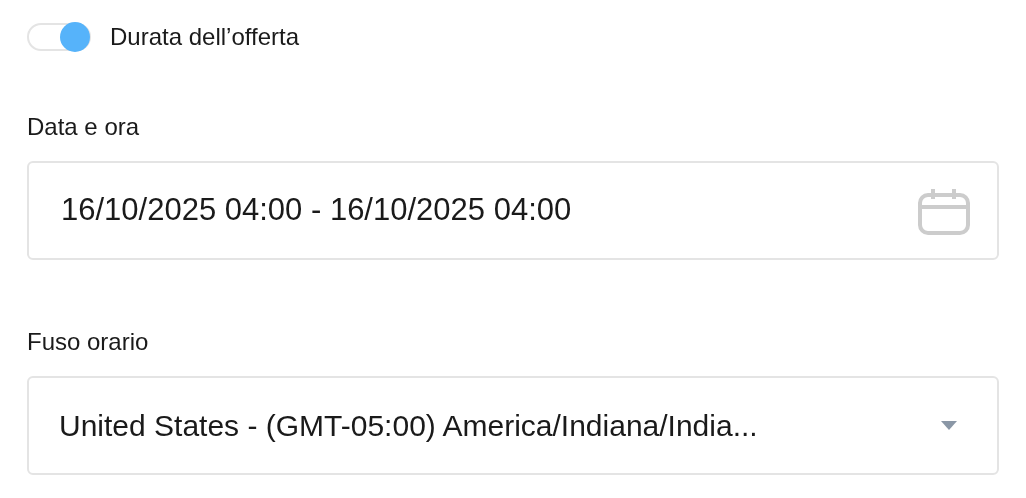 The width and height of the screenshot is (1026, 498). What do you see at coordinates (59, 37) in the screenshot?
I see `toggle-switch` at bounding box center [59, 37].